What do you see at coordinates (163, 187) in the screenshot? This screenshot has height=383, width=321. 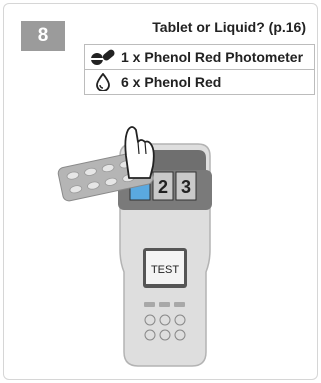 I see `cell-label-2: 2` at bounding box center [163, 187].